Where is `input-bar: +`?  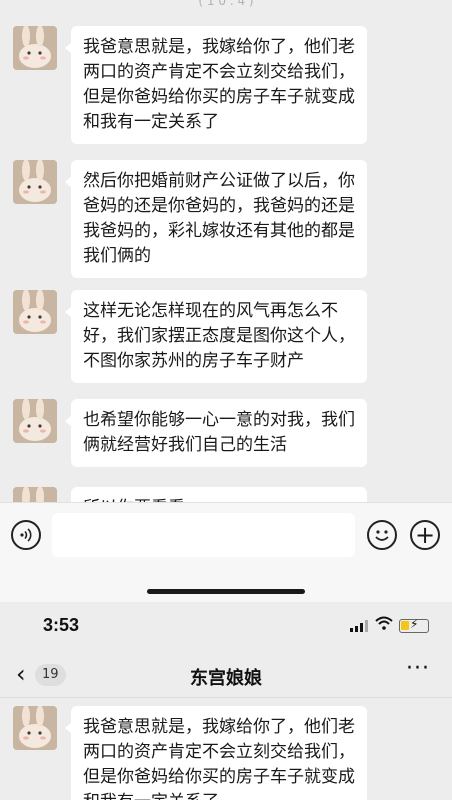
input-bar: + is located at coordinates (226, 552).